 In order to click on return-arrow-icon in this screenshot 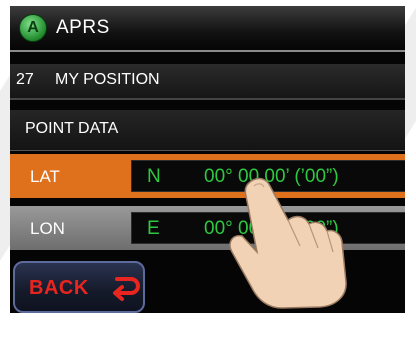, I will do `click(126, 289)`.